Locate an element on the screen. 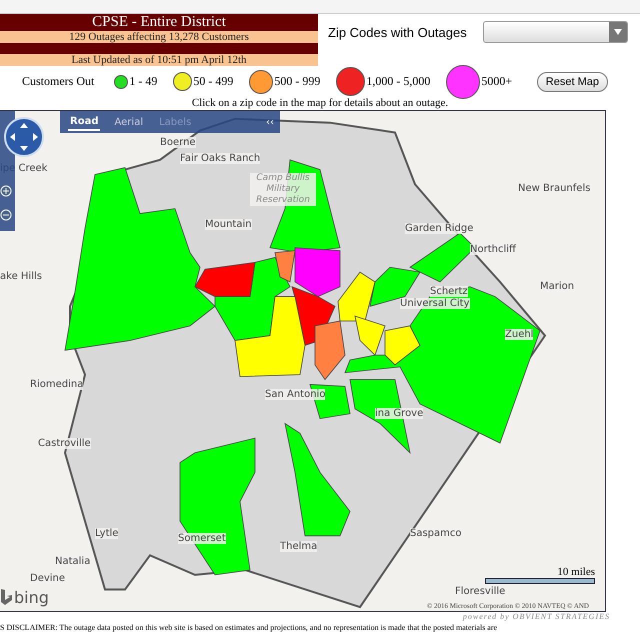 This screenshot has height=640, width=640. place-label: Garden Ridge is located at coordinates (439, 228).